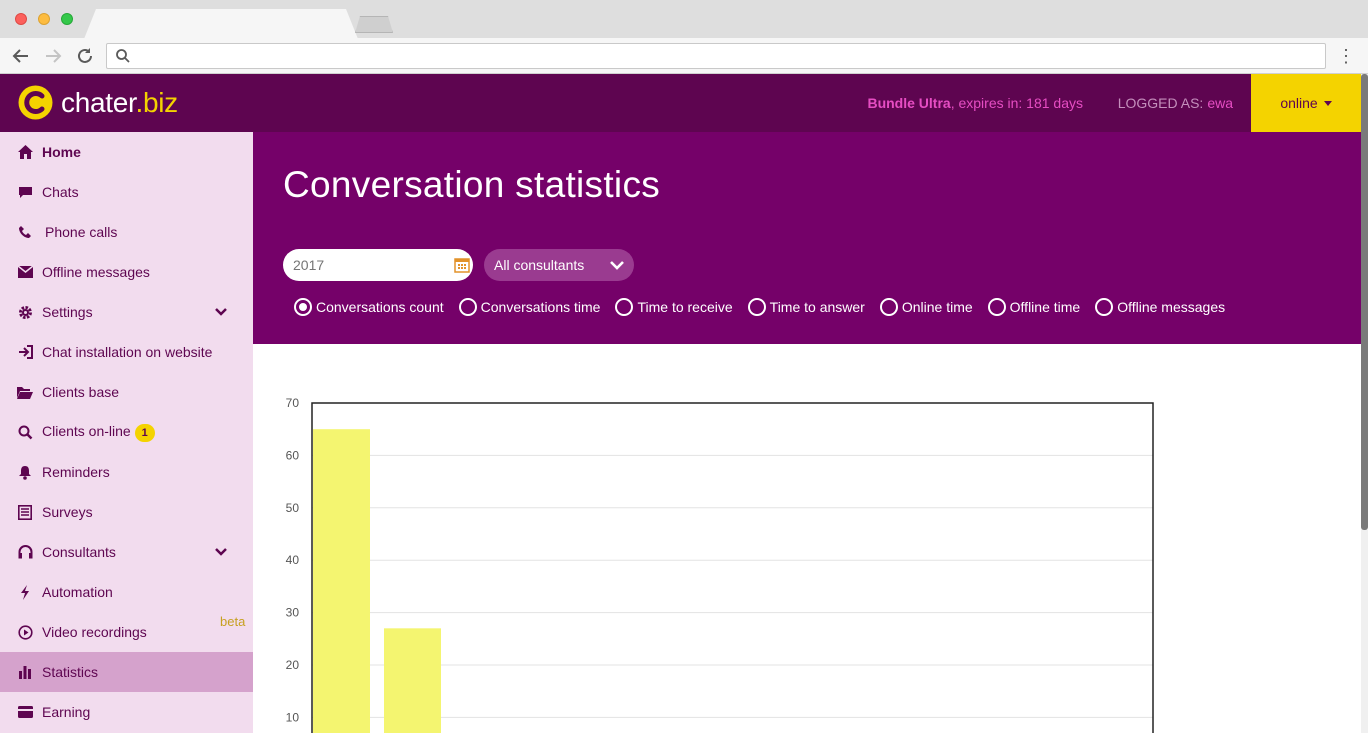 The width and height of the screenshot is (1368, 733). Describe the element at coordinates (378, 265) in the screenshot. I see `year-input` at that location.